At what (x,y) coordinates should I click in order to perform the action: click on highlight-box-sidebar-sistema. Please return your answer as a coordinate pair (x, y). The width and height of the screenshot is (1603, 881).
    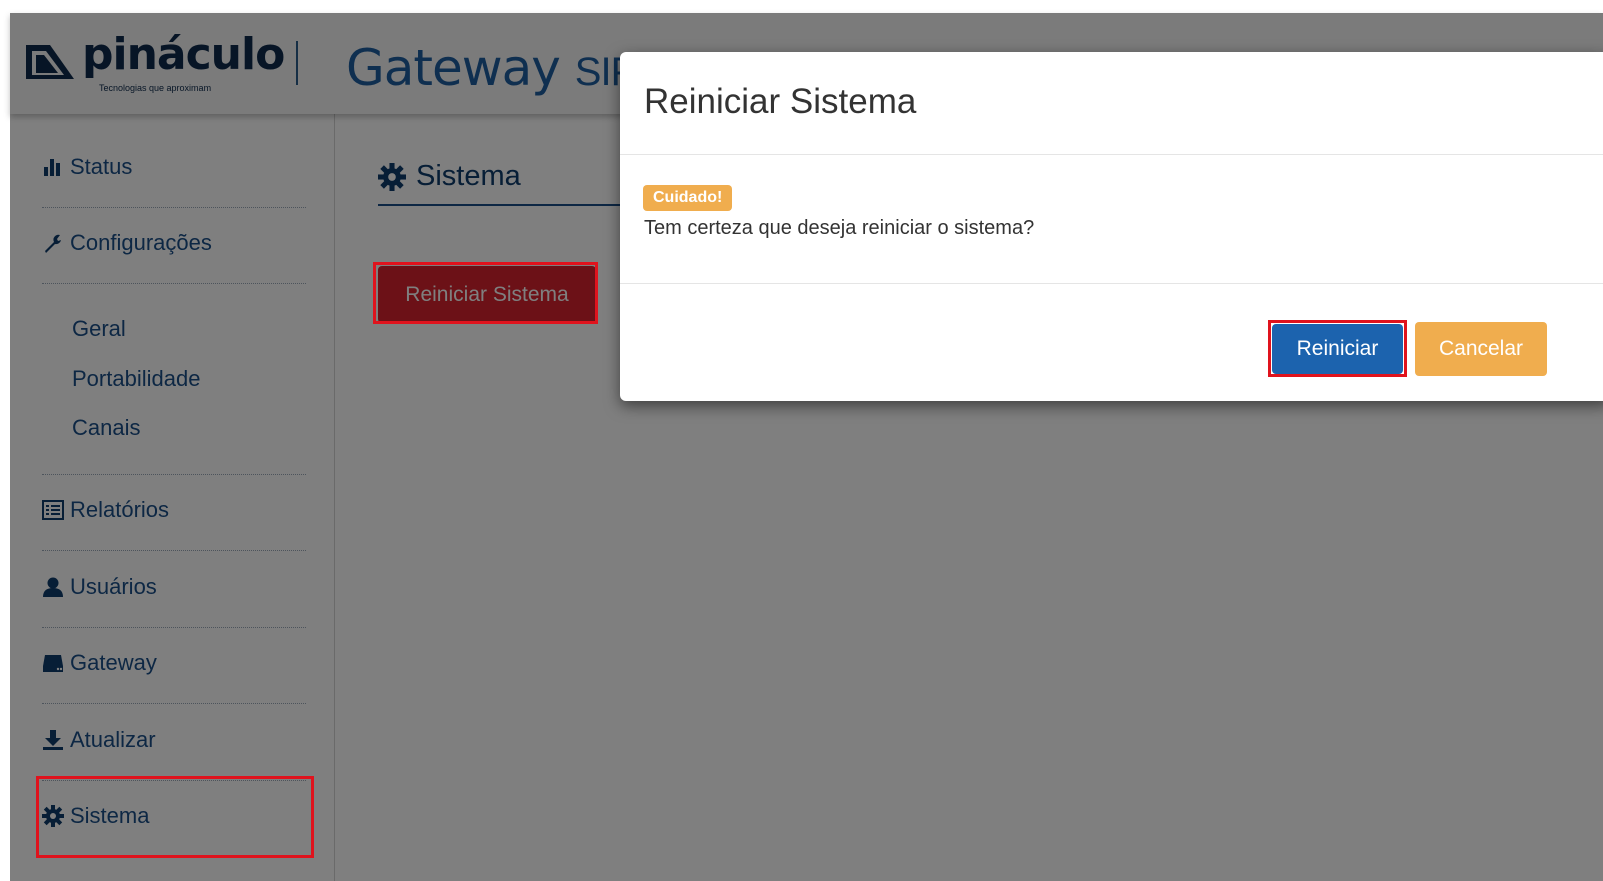
    Looking at the image, I should click on (175, 817).